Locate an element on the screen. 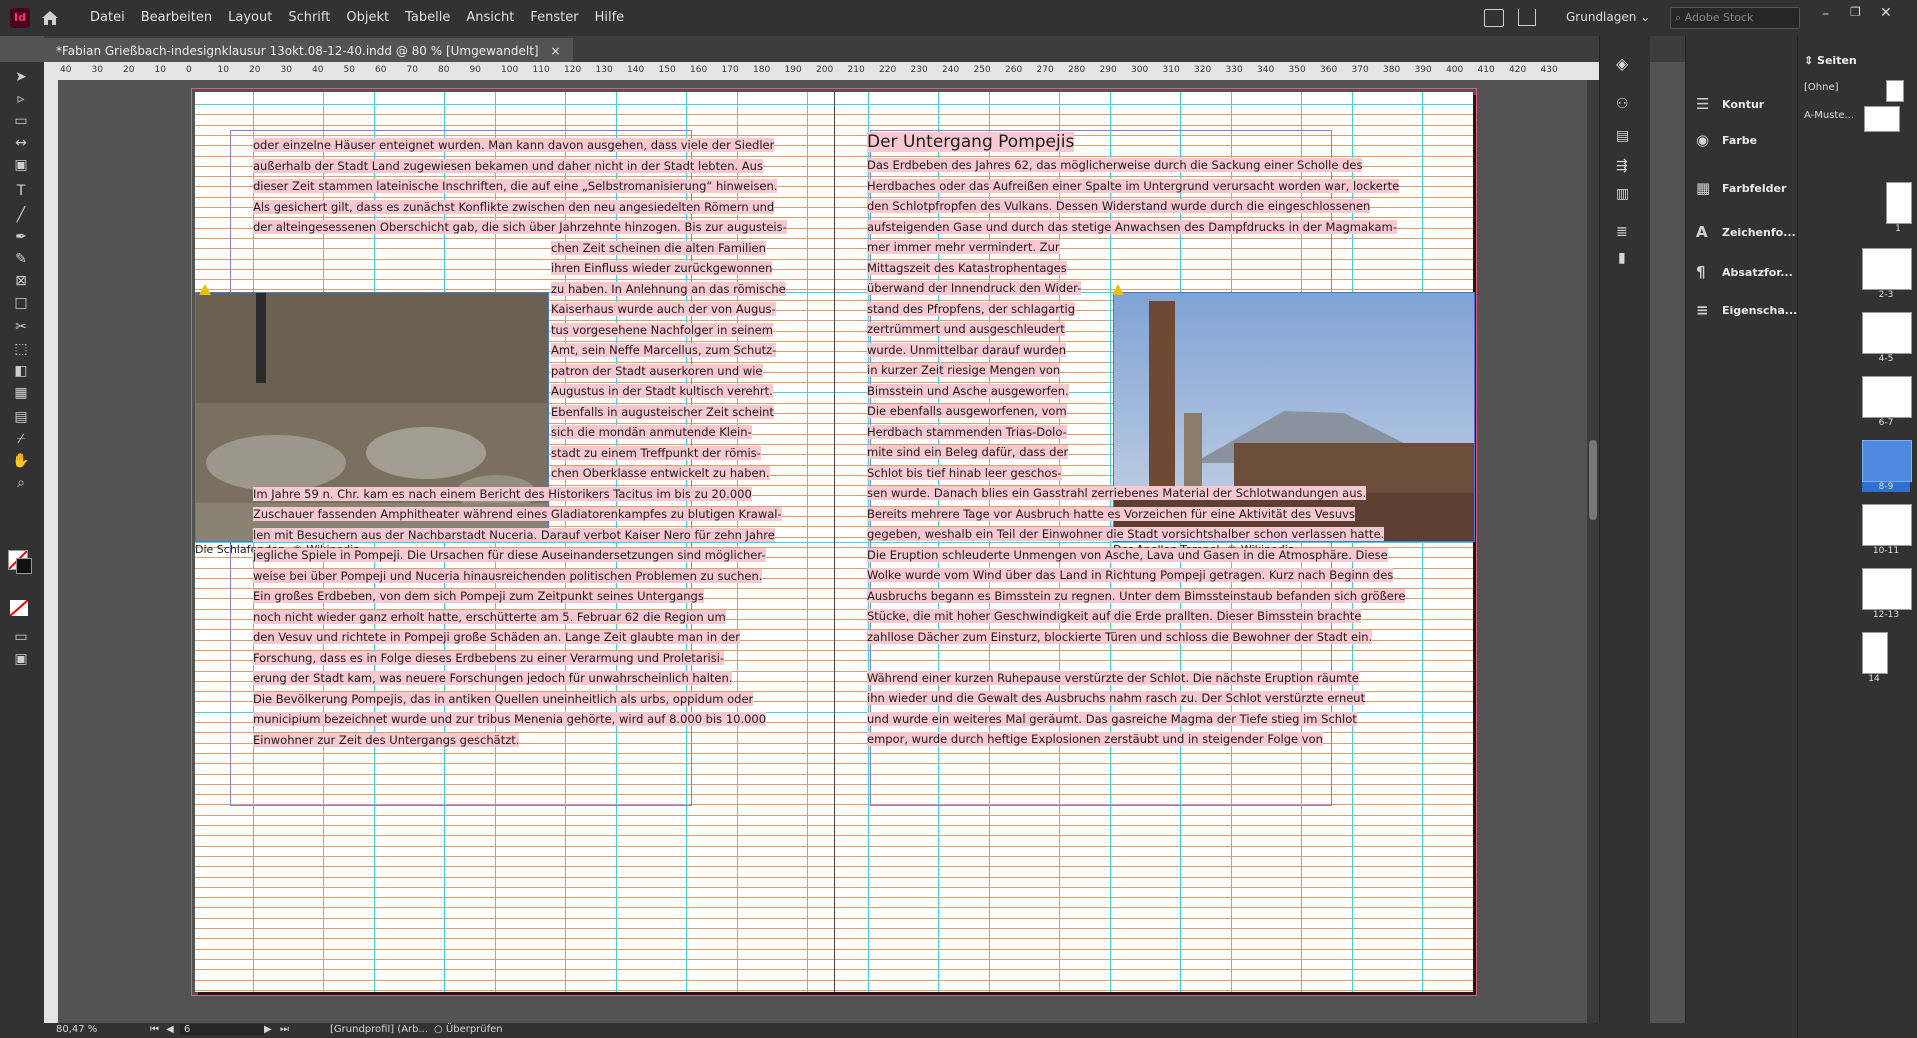 This screenshot has width=1917, height=1038. chevron-down-icon: ⌄ is located at coordinates (1645, 17).